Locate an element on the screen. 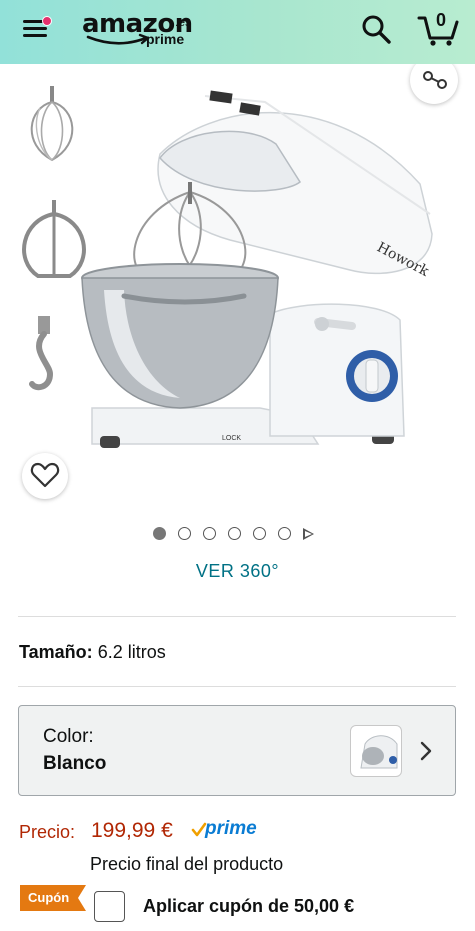 The image size is (475, 931). color-label: Color: is located at coordinates (68, 736).